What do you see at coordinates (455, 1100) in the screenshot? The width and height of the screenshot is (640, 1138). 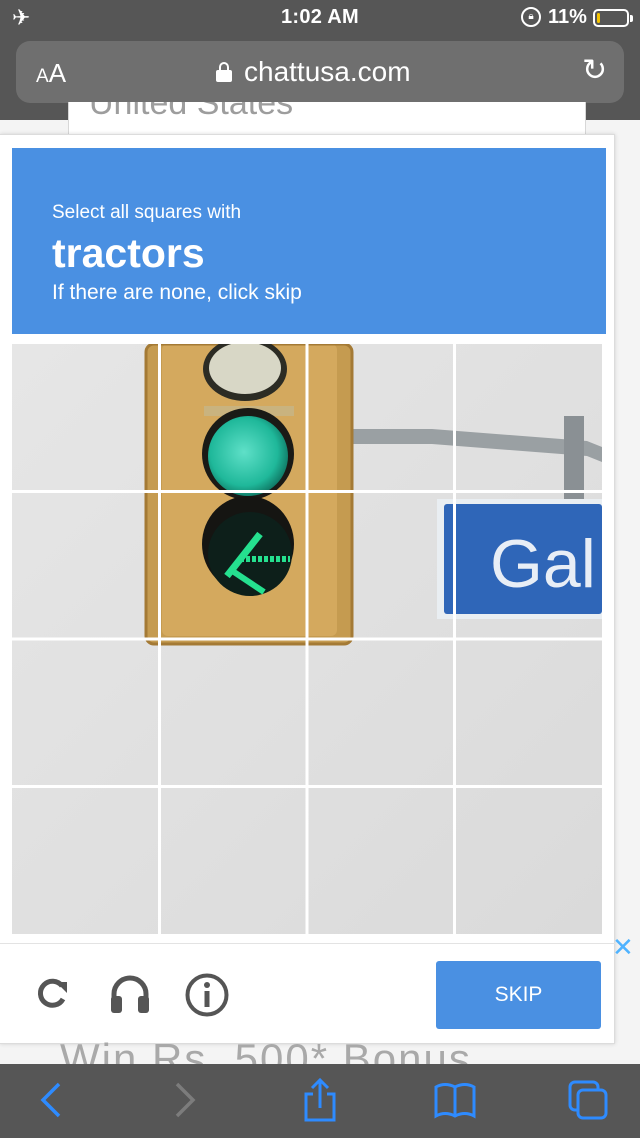 I see `book-icon` at bounding box center [455, 1100].